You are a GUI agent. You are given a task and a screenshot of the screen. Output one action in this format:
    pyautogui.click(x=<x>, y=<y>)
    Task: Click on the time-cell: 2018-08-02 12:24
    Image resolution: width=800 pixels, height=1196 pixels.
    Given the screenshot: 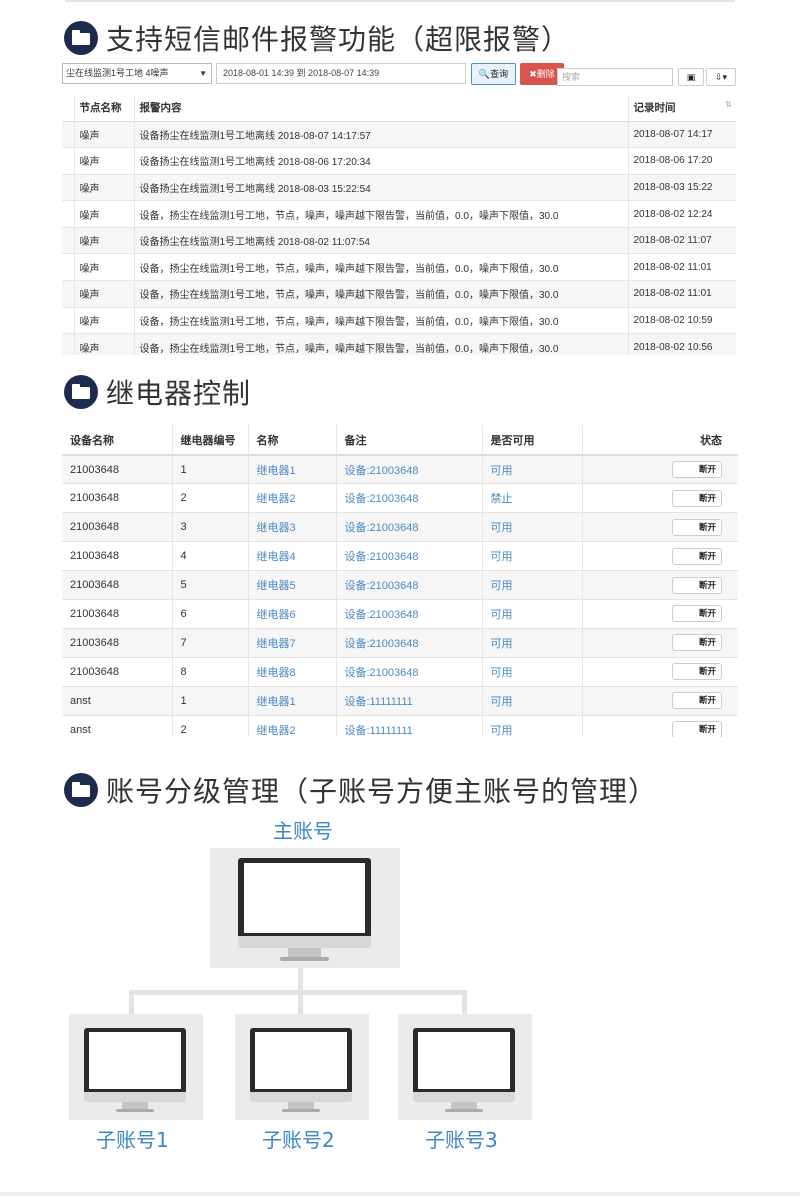 What is the action you would take?
    pyautogui.click(x=681, y=214)
    